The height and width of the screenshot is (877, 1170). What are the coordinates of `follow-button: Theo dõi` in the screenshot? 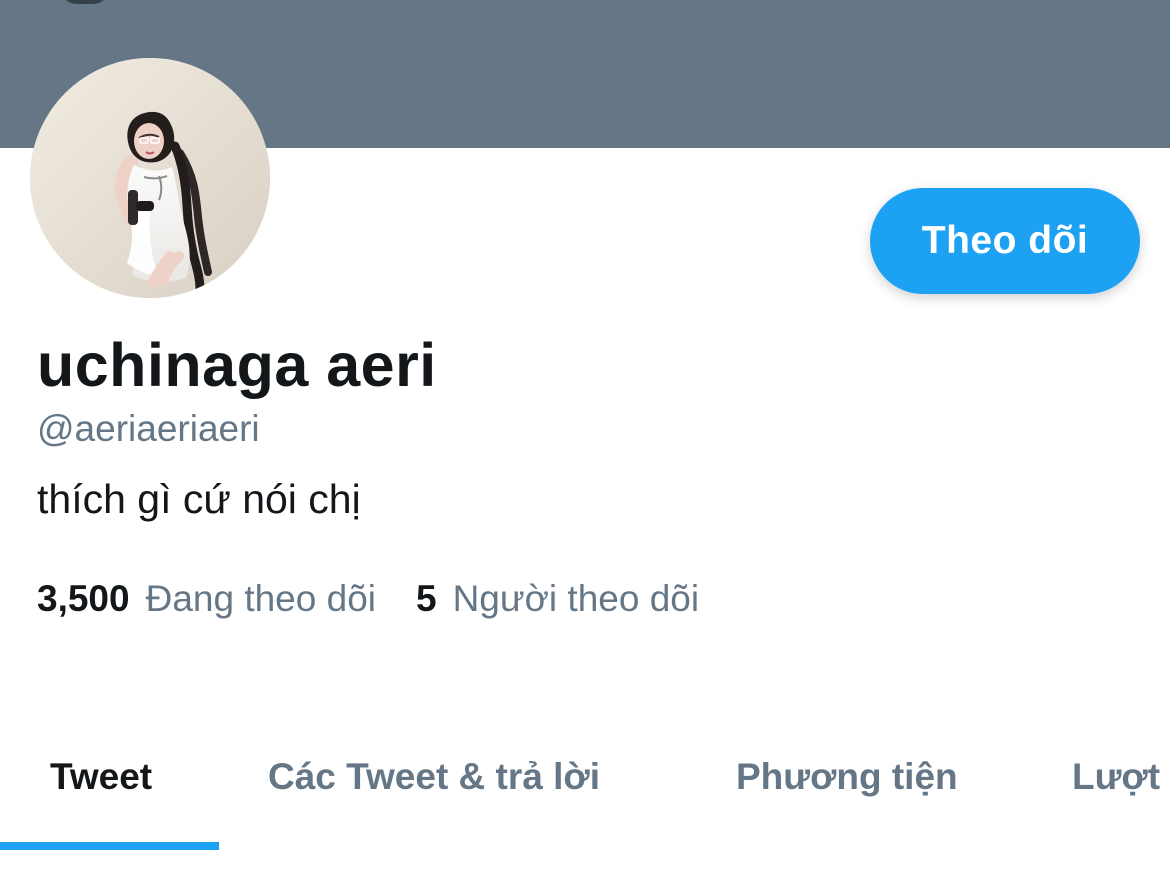 It's located at (1005, 241).